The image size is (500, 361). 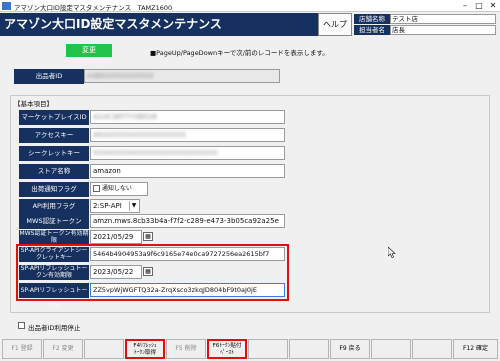 What do you see at coordinates (268, 349) in the screenshot?
I see `f7-button` at bounding box center [268, 349].